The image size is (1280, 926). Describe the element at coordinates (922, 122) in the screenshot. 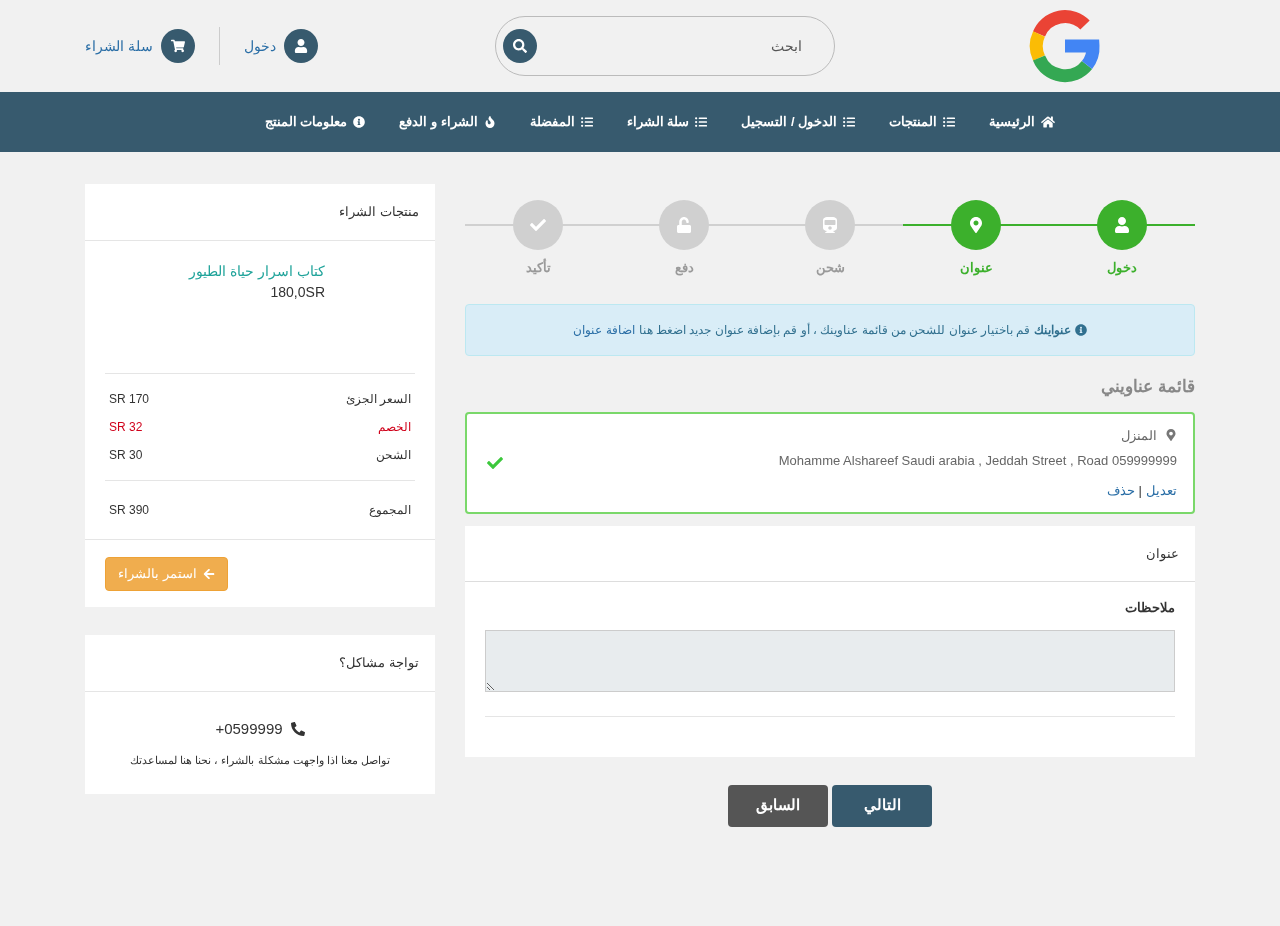

I see `nav-link: المنتجات` at that location.